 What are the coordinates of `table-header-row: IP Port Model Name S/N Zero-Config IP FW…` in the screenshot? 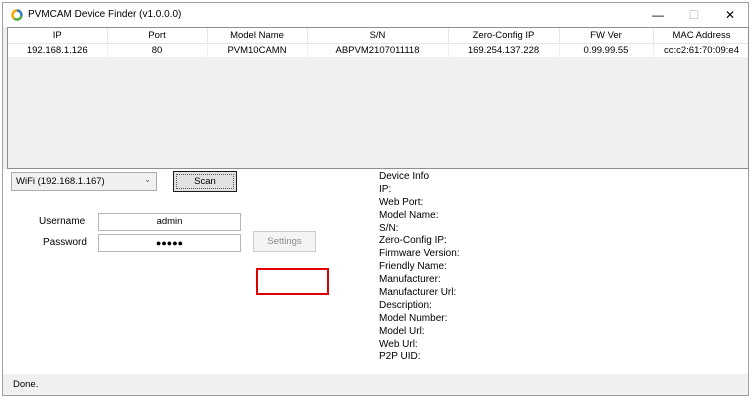 It's located at (378, 36).